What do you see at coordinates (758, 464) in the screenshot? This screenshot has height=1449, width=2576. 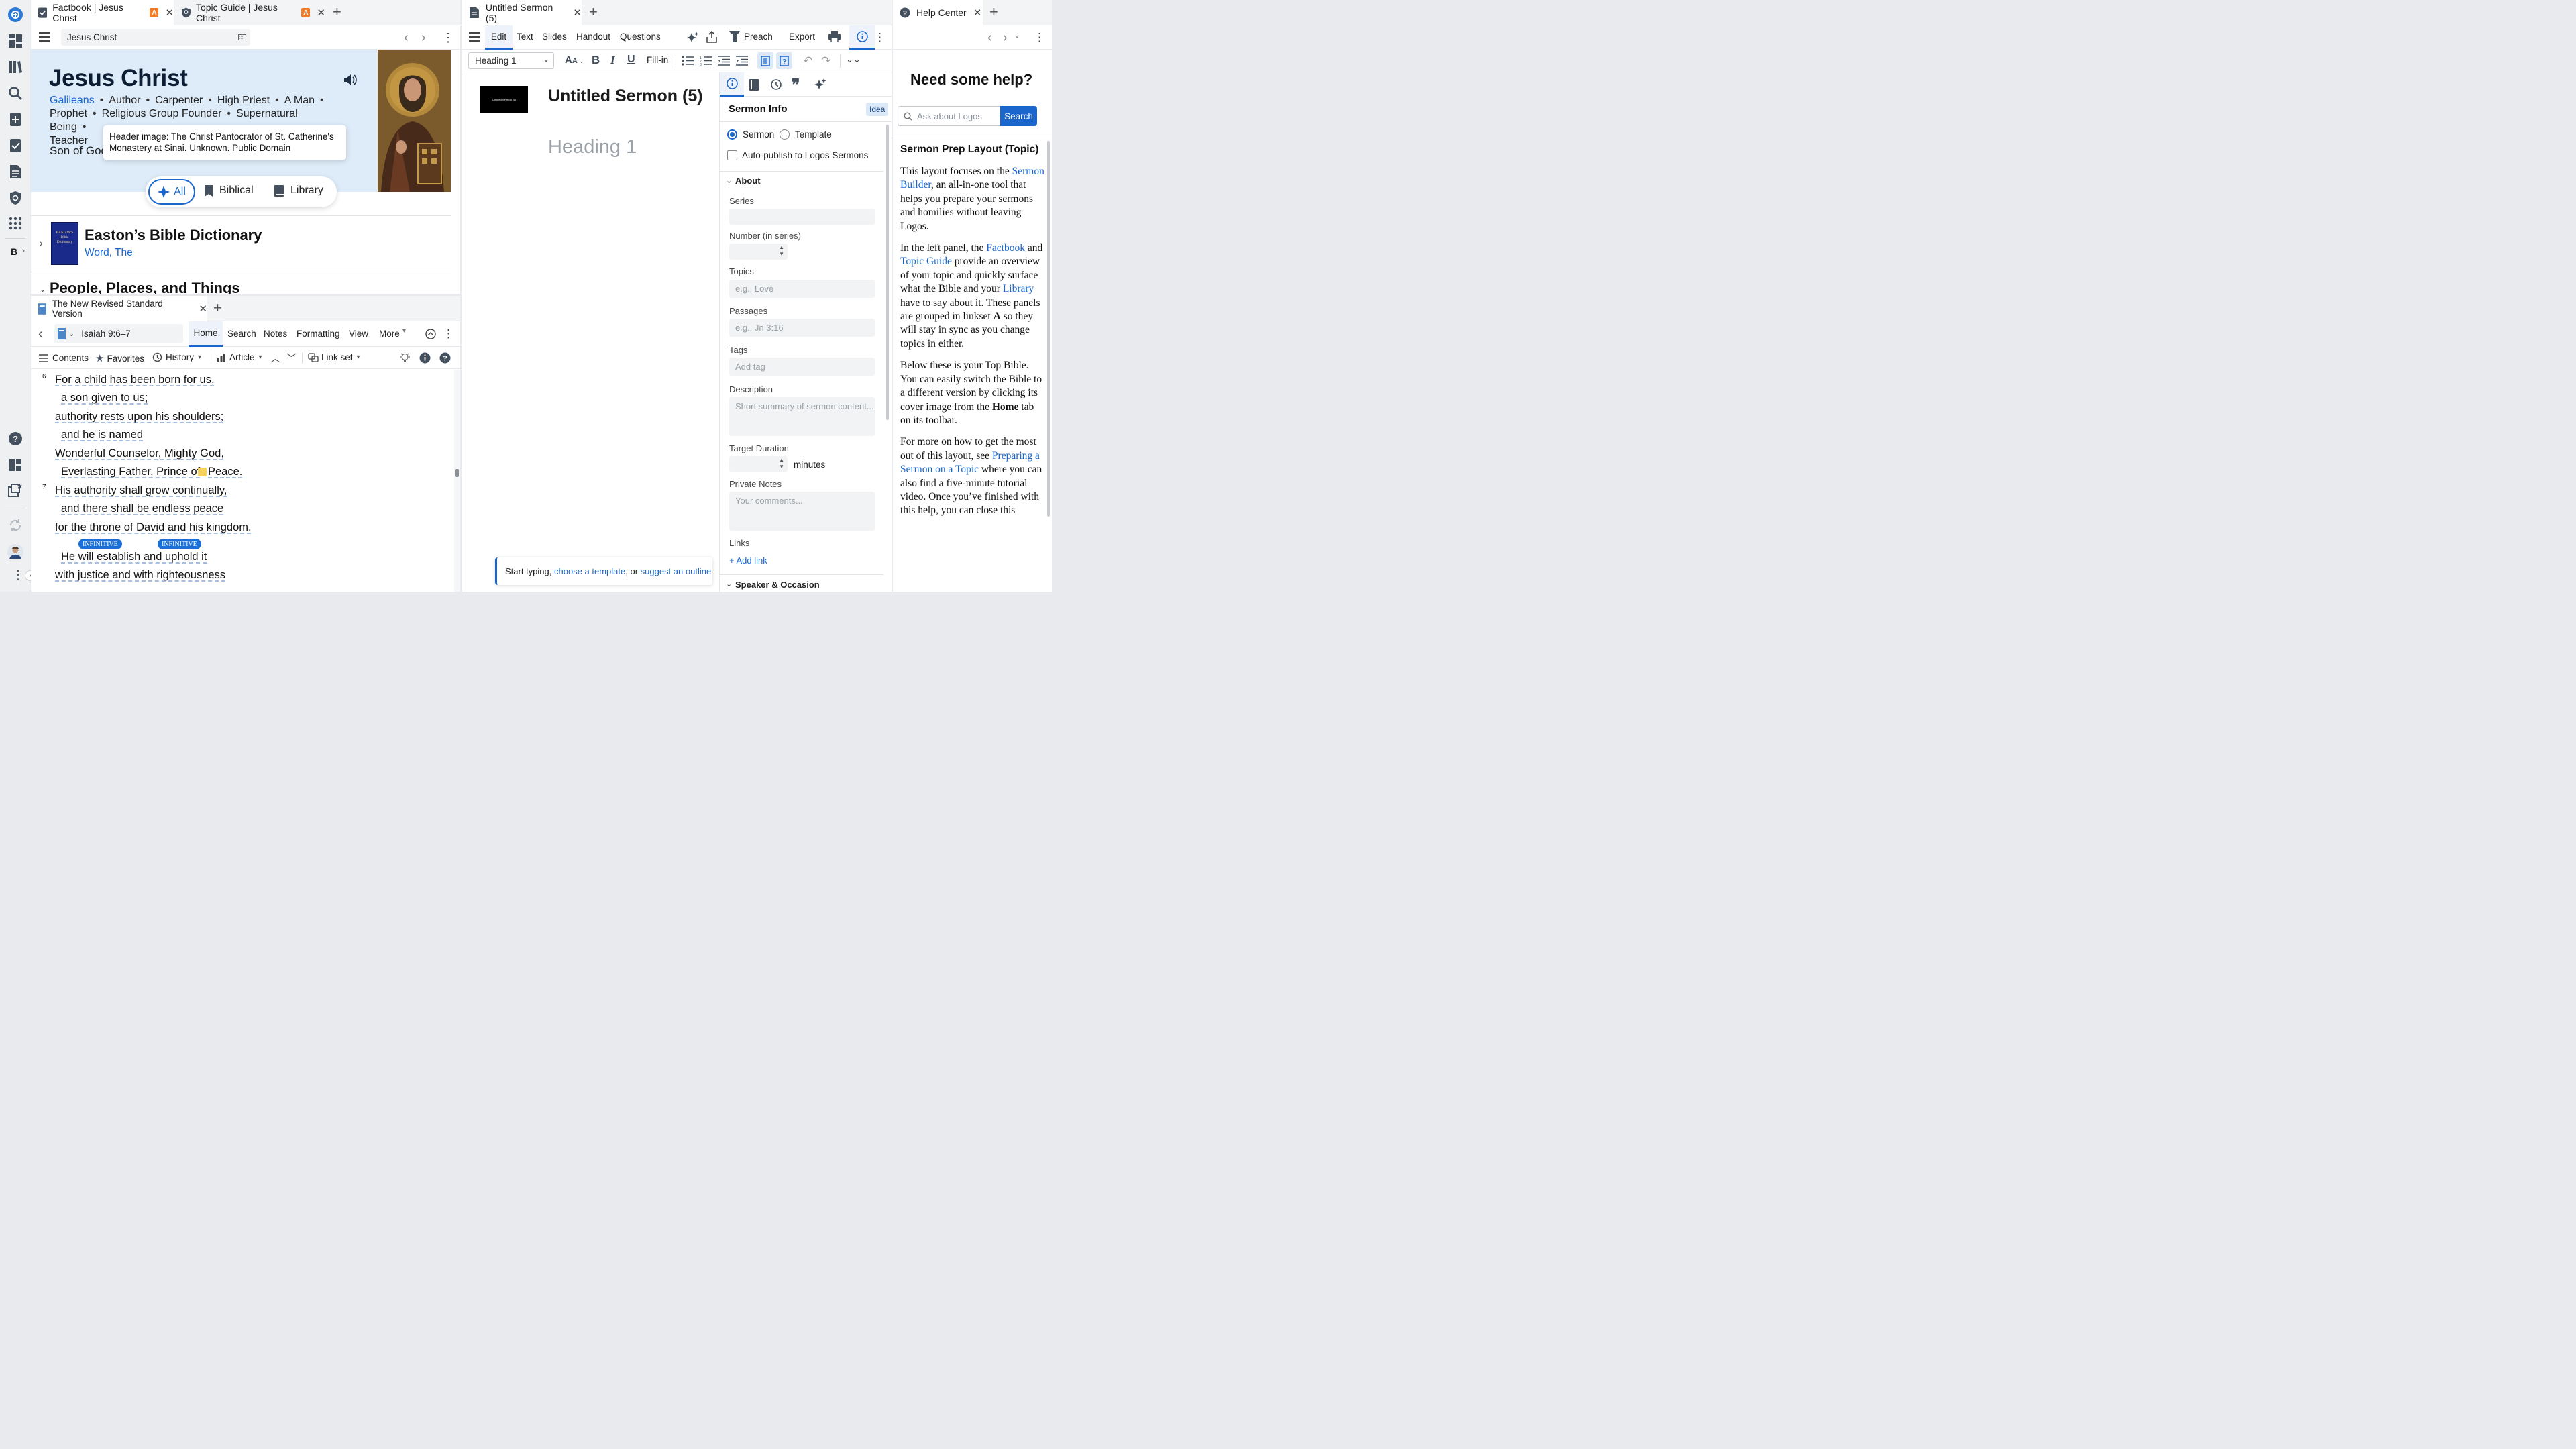 I see `duration-input: ▲ ▼` at bounding box center [758, 464].